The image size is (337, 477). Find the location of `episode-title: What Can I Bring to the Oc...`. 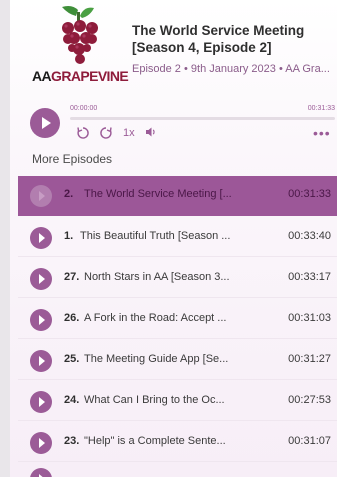

episode-title: What Can I Bring to the Oc... is located at coordinates (154, 400).